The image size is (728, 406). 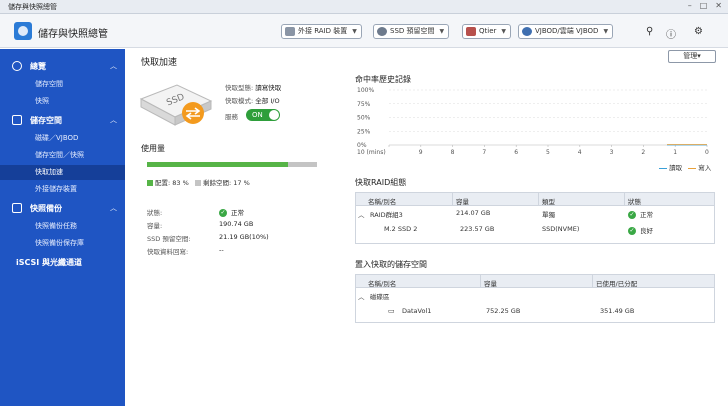 I want to click on y-tick-label: 75%, so click(x=364, y=104).